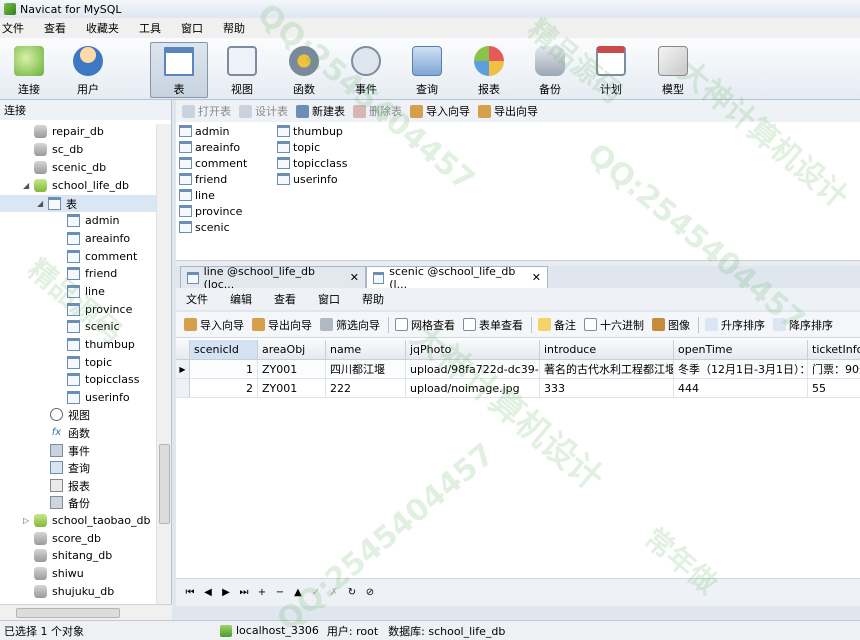 Image resolution: width=860 pixels, height=640 pixels. I want to click on column-header-ticketInfo: ticketInfo, so click(834, 350).